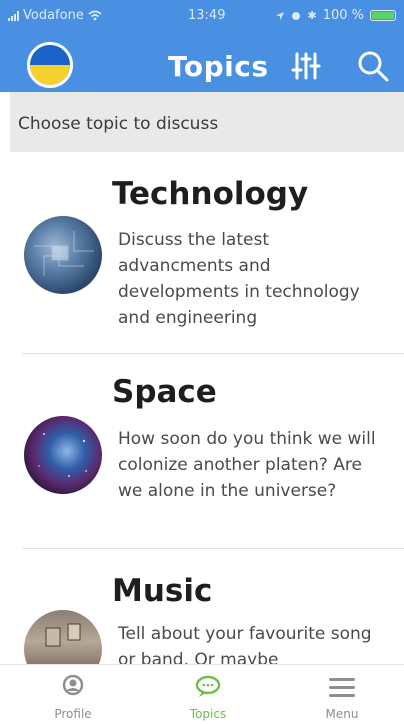  What do you see at coordinates (164, 392) in the screenshot?
I see `topic-title: Space` at bounding box center [164, 392].